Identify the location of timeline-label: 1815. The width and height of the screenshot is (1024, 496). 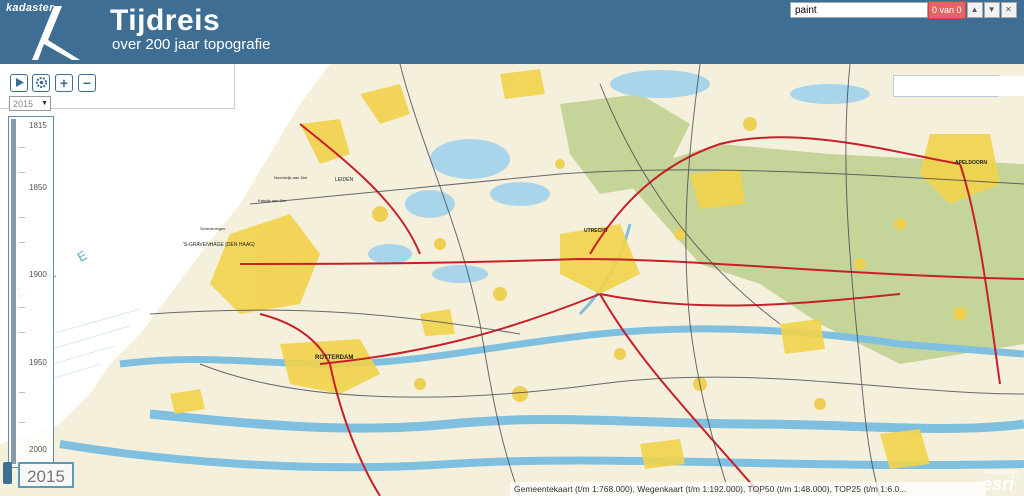
(38, 125).